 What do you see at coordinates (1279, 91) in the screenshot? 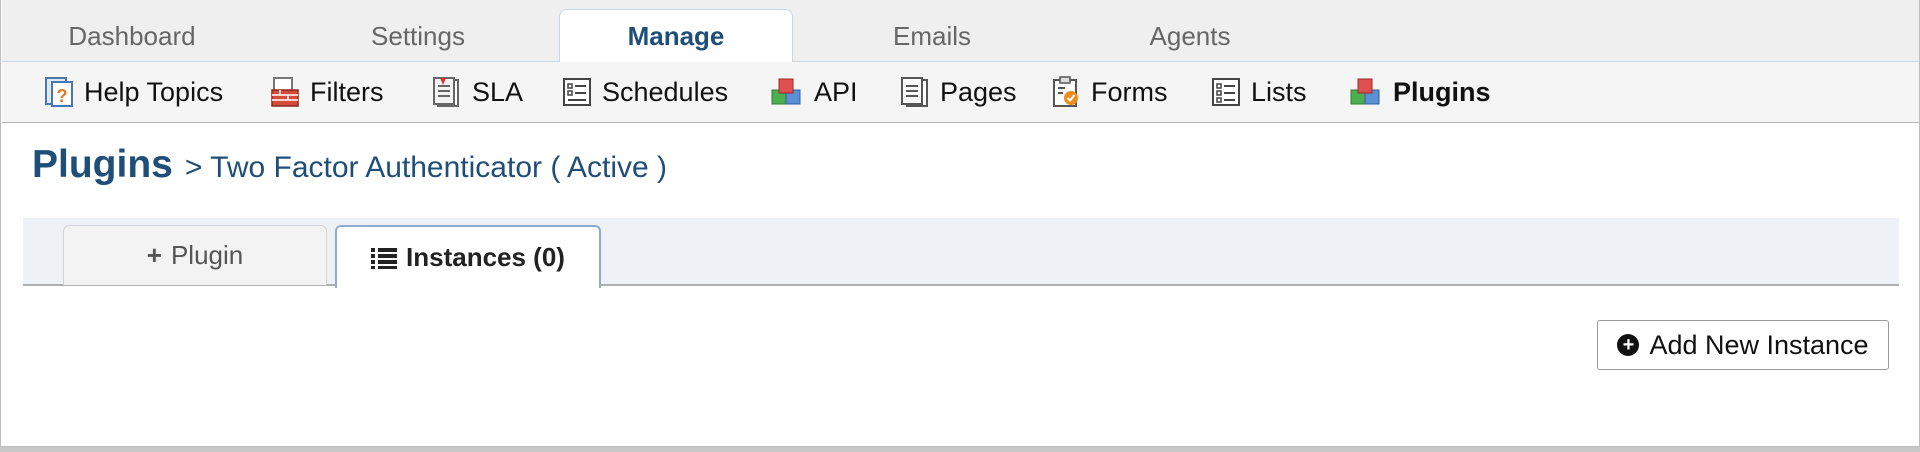
I see `subnav-label: Lists` at bounding box center [1279, 91].